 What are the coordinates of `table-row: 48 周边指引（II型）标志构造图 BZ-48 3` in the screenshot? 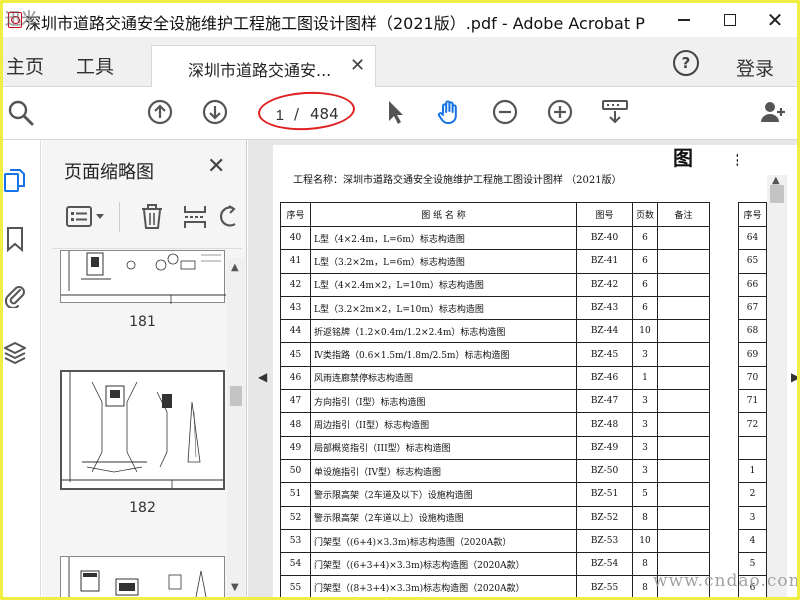 It's located at (495, 424).